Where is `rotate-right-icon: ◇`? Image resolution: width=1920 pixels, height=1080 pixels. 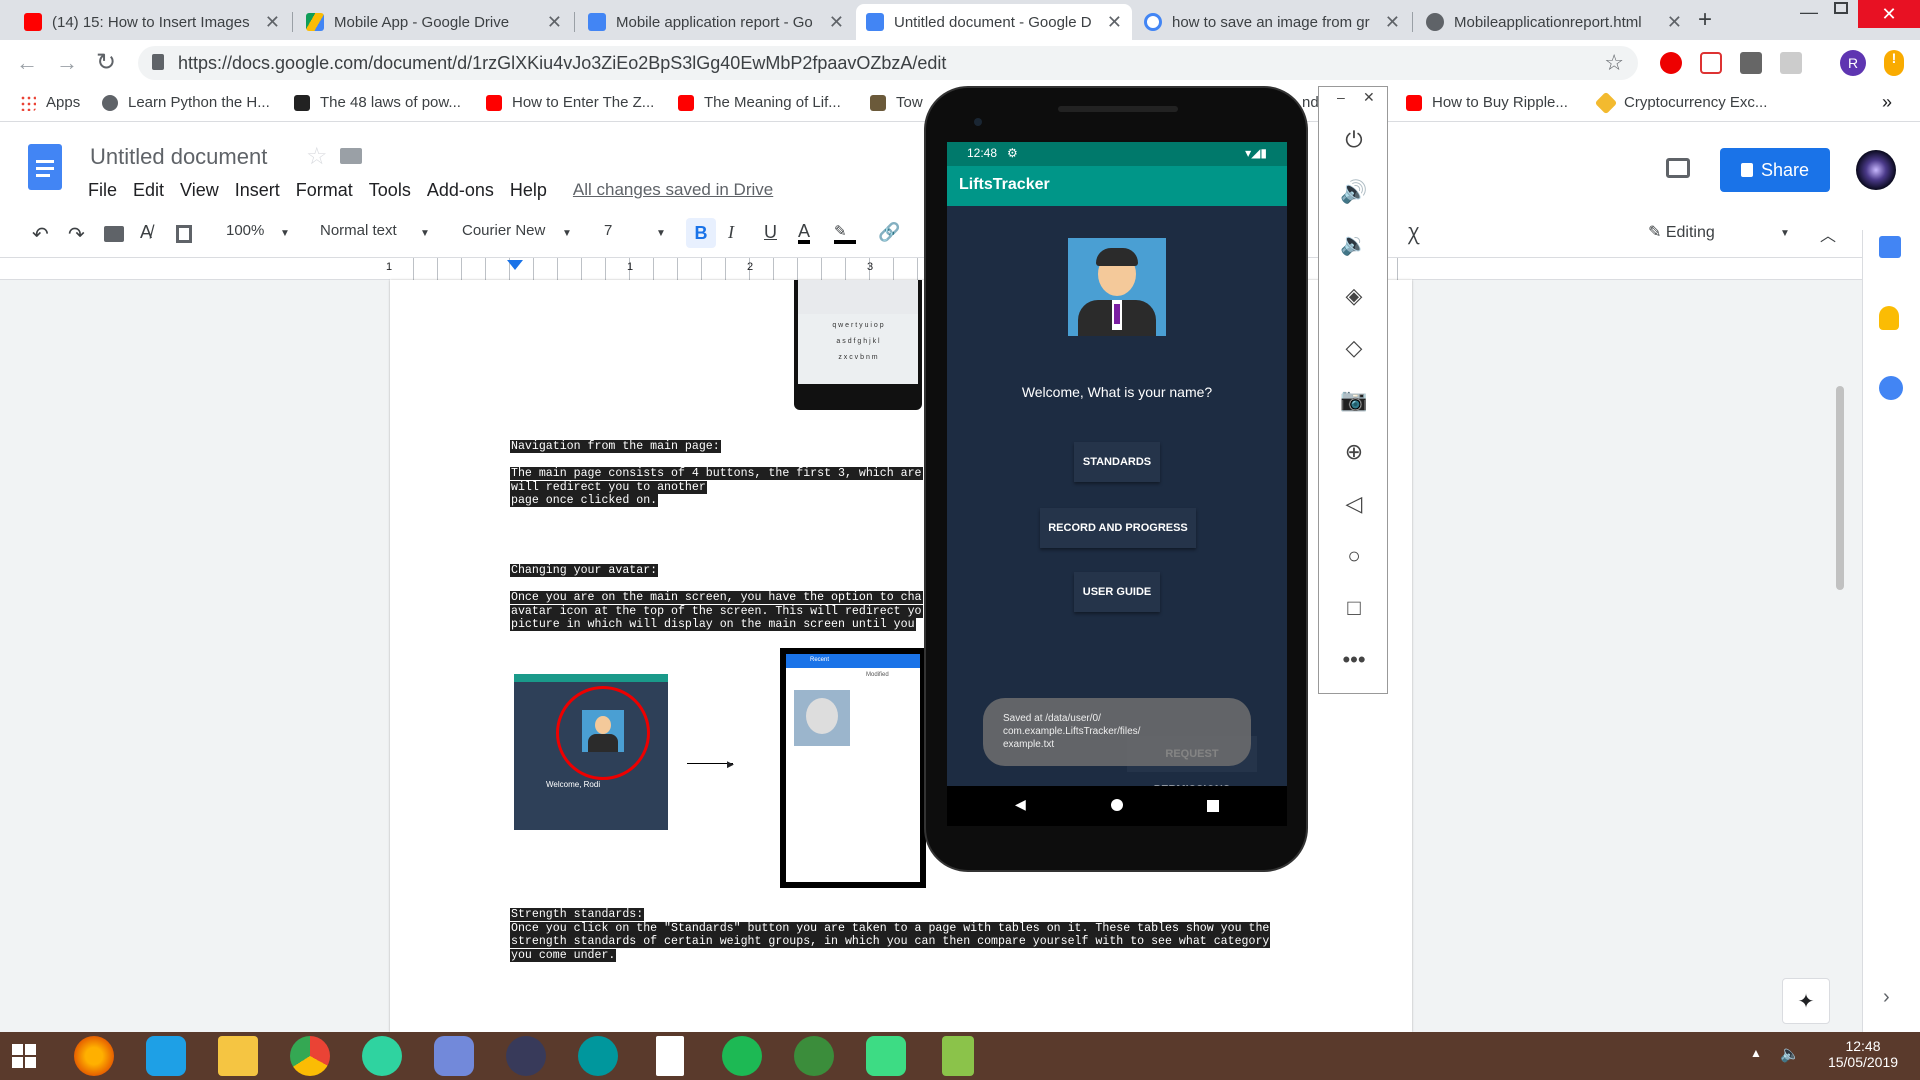
rotate-right-icon: ◇ is located at coordinates (1354, 348).